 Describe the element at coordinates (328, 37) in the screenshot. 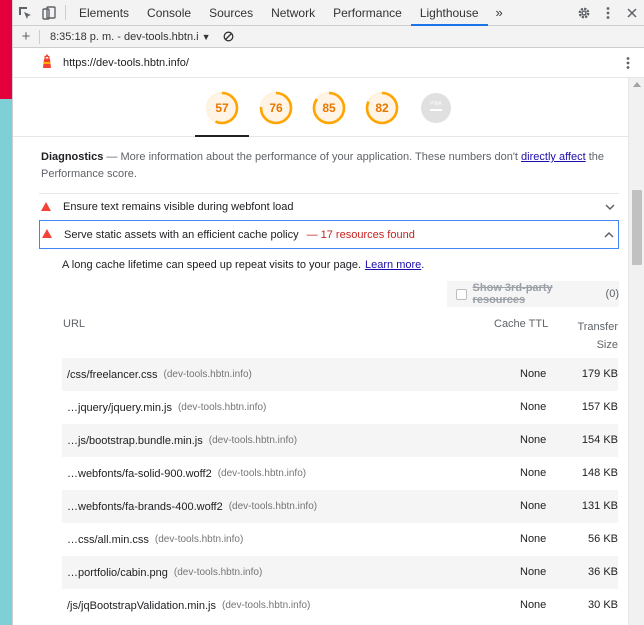

I see `lighthouse-toolbar: + 8:35:18 p. m. - dev-tools.hbtn.i ▼` at that location.